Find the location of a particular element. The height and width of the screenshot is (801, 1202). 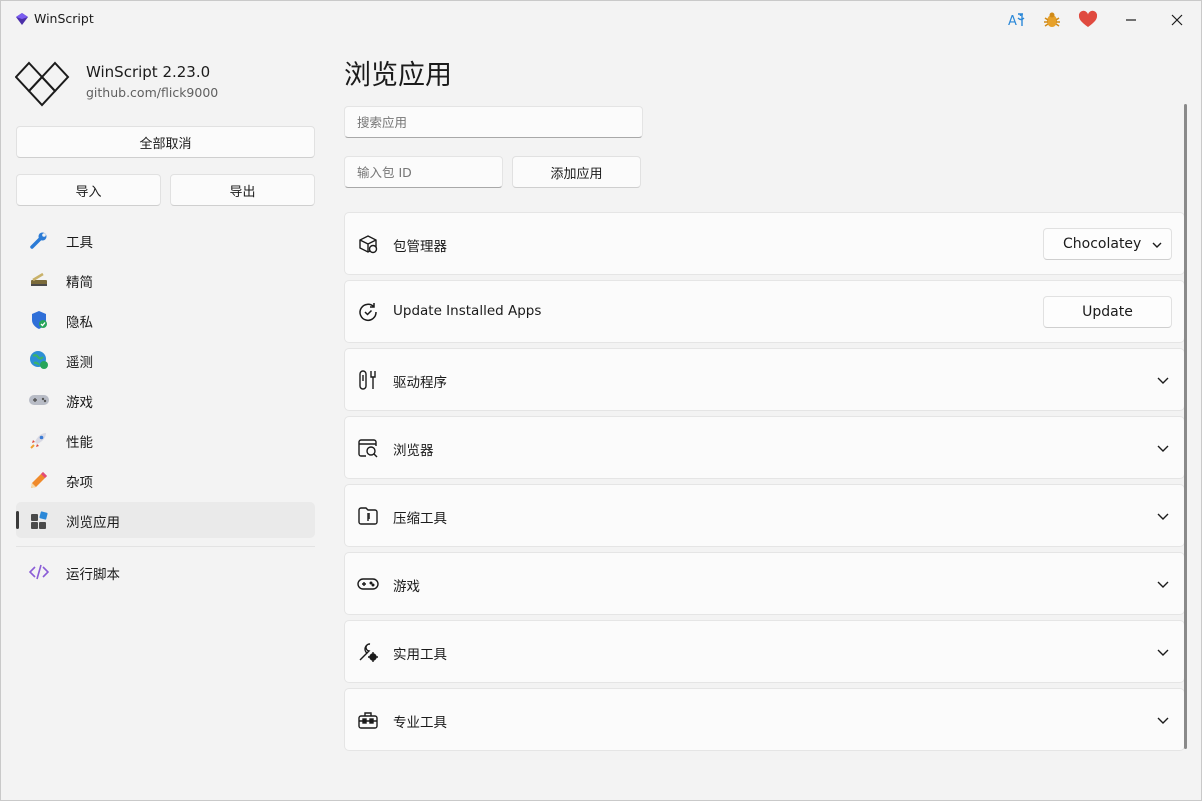

sidebar-item-privacy: 隐私 is located at coordinates (165, 320).